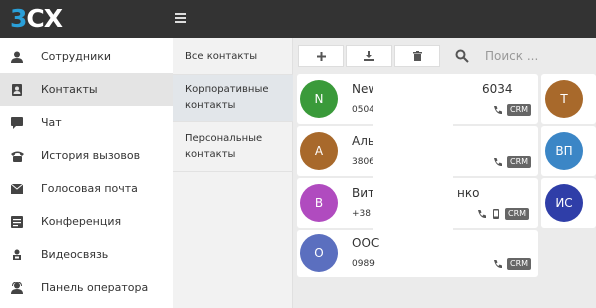  I want to click on sidebar-item-label: Чат, so click(51, 122).